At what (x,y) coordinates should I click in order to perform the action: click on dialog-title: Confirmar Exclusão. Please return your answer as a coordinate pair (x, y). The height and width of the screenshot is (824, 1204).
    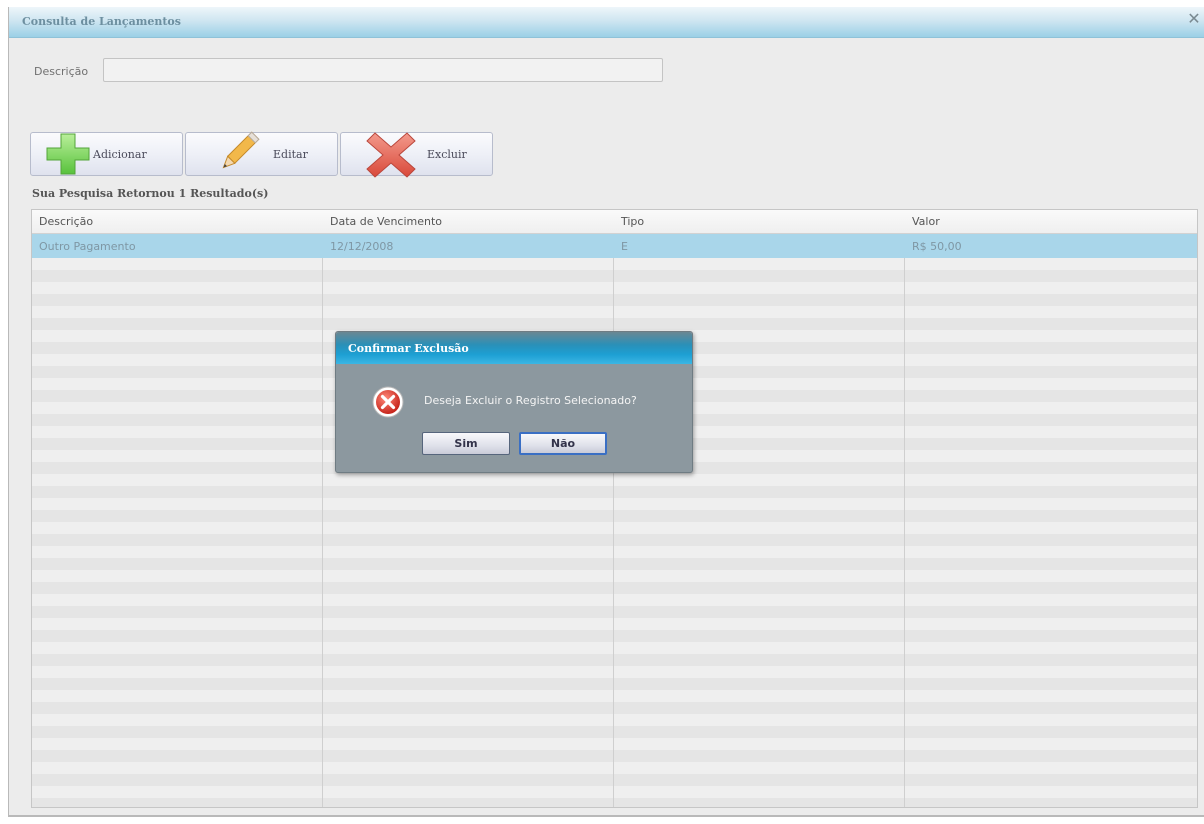
    Looking at the image, I should click on (408, 348).